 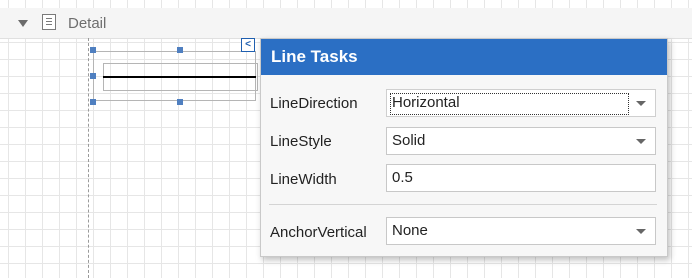 What do you see at coordinates (409, 140) in the screenshot?
I see `line-style-value: Solid` at bounding box center [409, 140].